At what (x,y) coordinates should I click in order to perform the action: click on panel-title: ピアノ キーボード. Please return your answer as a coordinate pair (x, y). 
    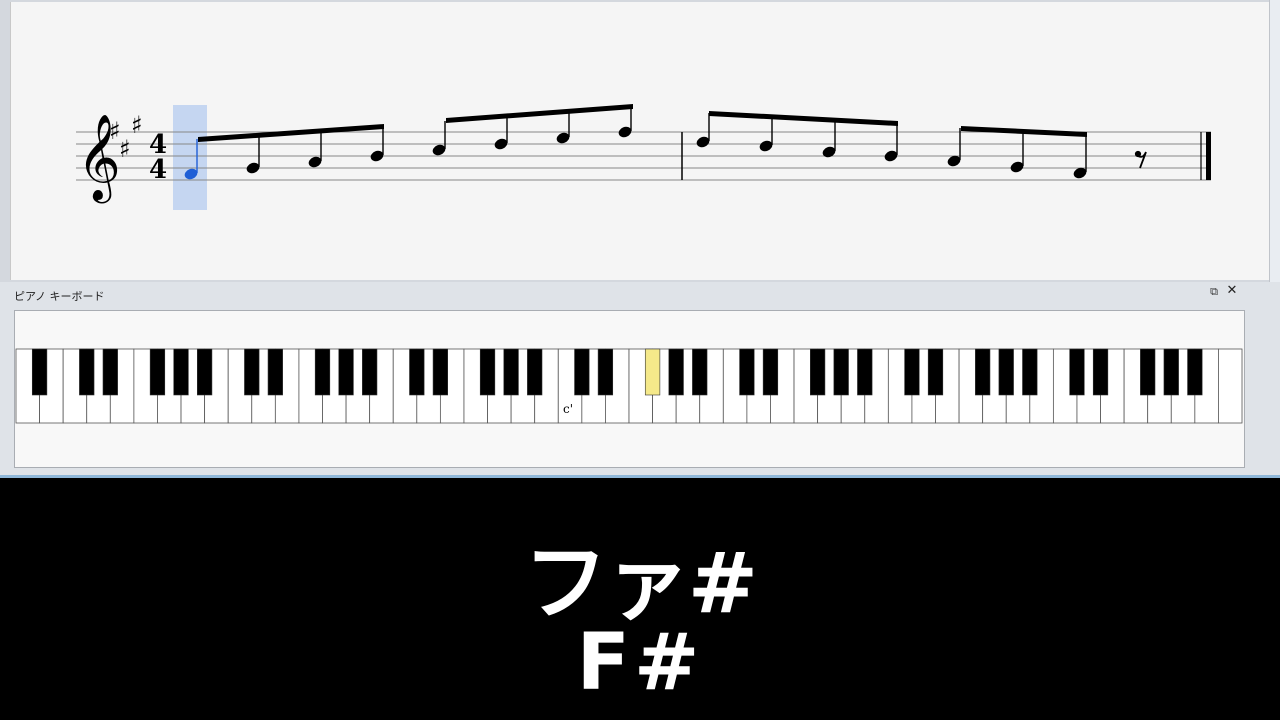
    Looking at the image, I should click on (59, 296).